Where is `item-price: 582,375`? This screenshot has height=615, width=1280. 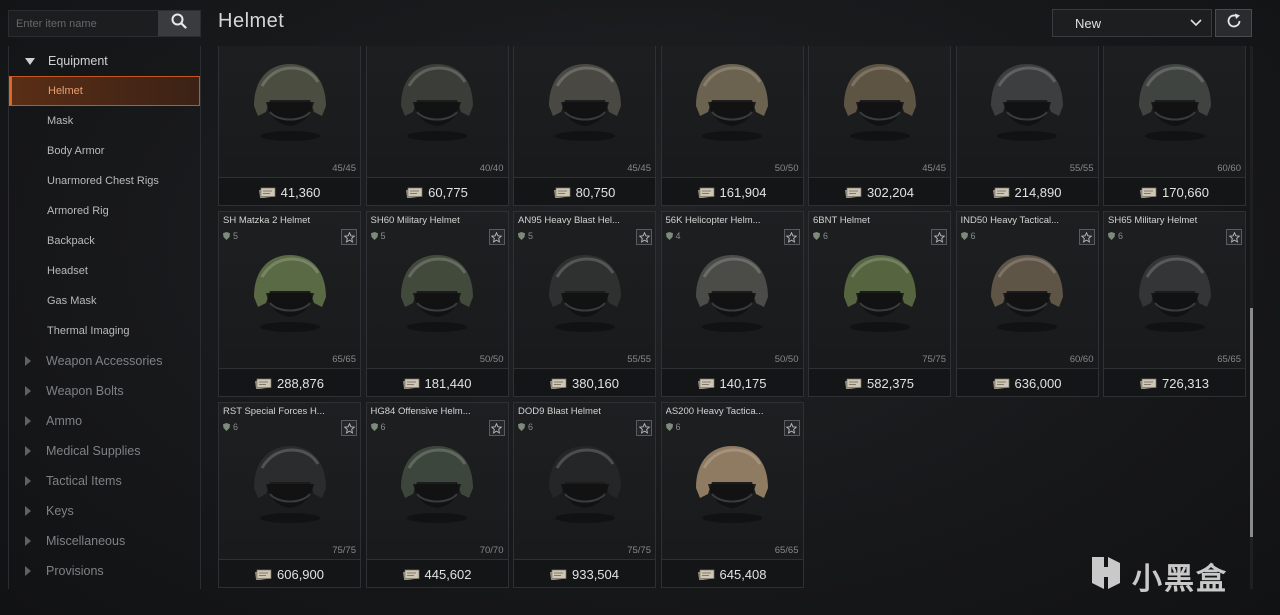 item-price: 582,375 is located at coordinates (879, 383).